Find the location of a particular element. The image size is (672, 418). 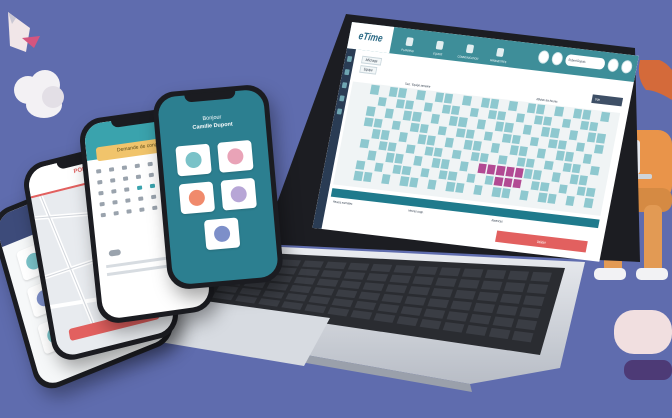

tile-planning is located at coordinates (193, 160).